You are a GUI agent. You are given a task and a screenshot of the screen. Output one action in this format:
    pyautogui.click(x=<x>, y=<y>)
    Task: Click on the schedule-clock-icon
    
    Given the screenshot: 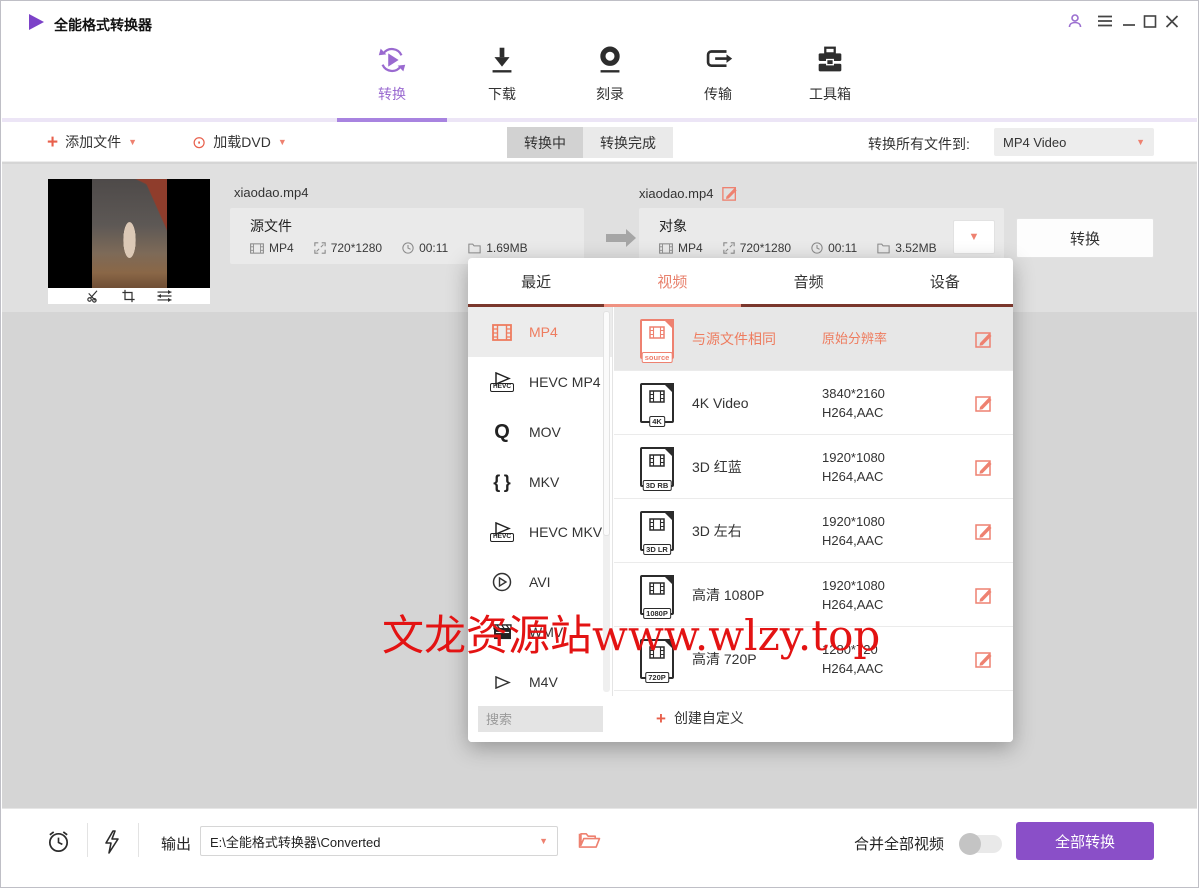 What is the action you would take?
    pyautogui.click(x=58, y=844)
    